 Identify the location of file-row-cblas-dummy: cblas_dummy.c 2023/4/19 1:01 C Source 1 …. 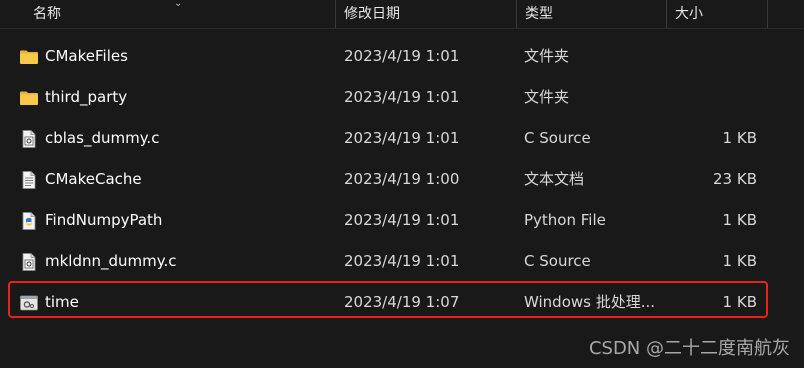
(402, 138).